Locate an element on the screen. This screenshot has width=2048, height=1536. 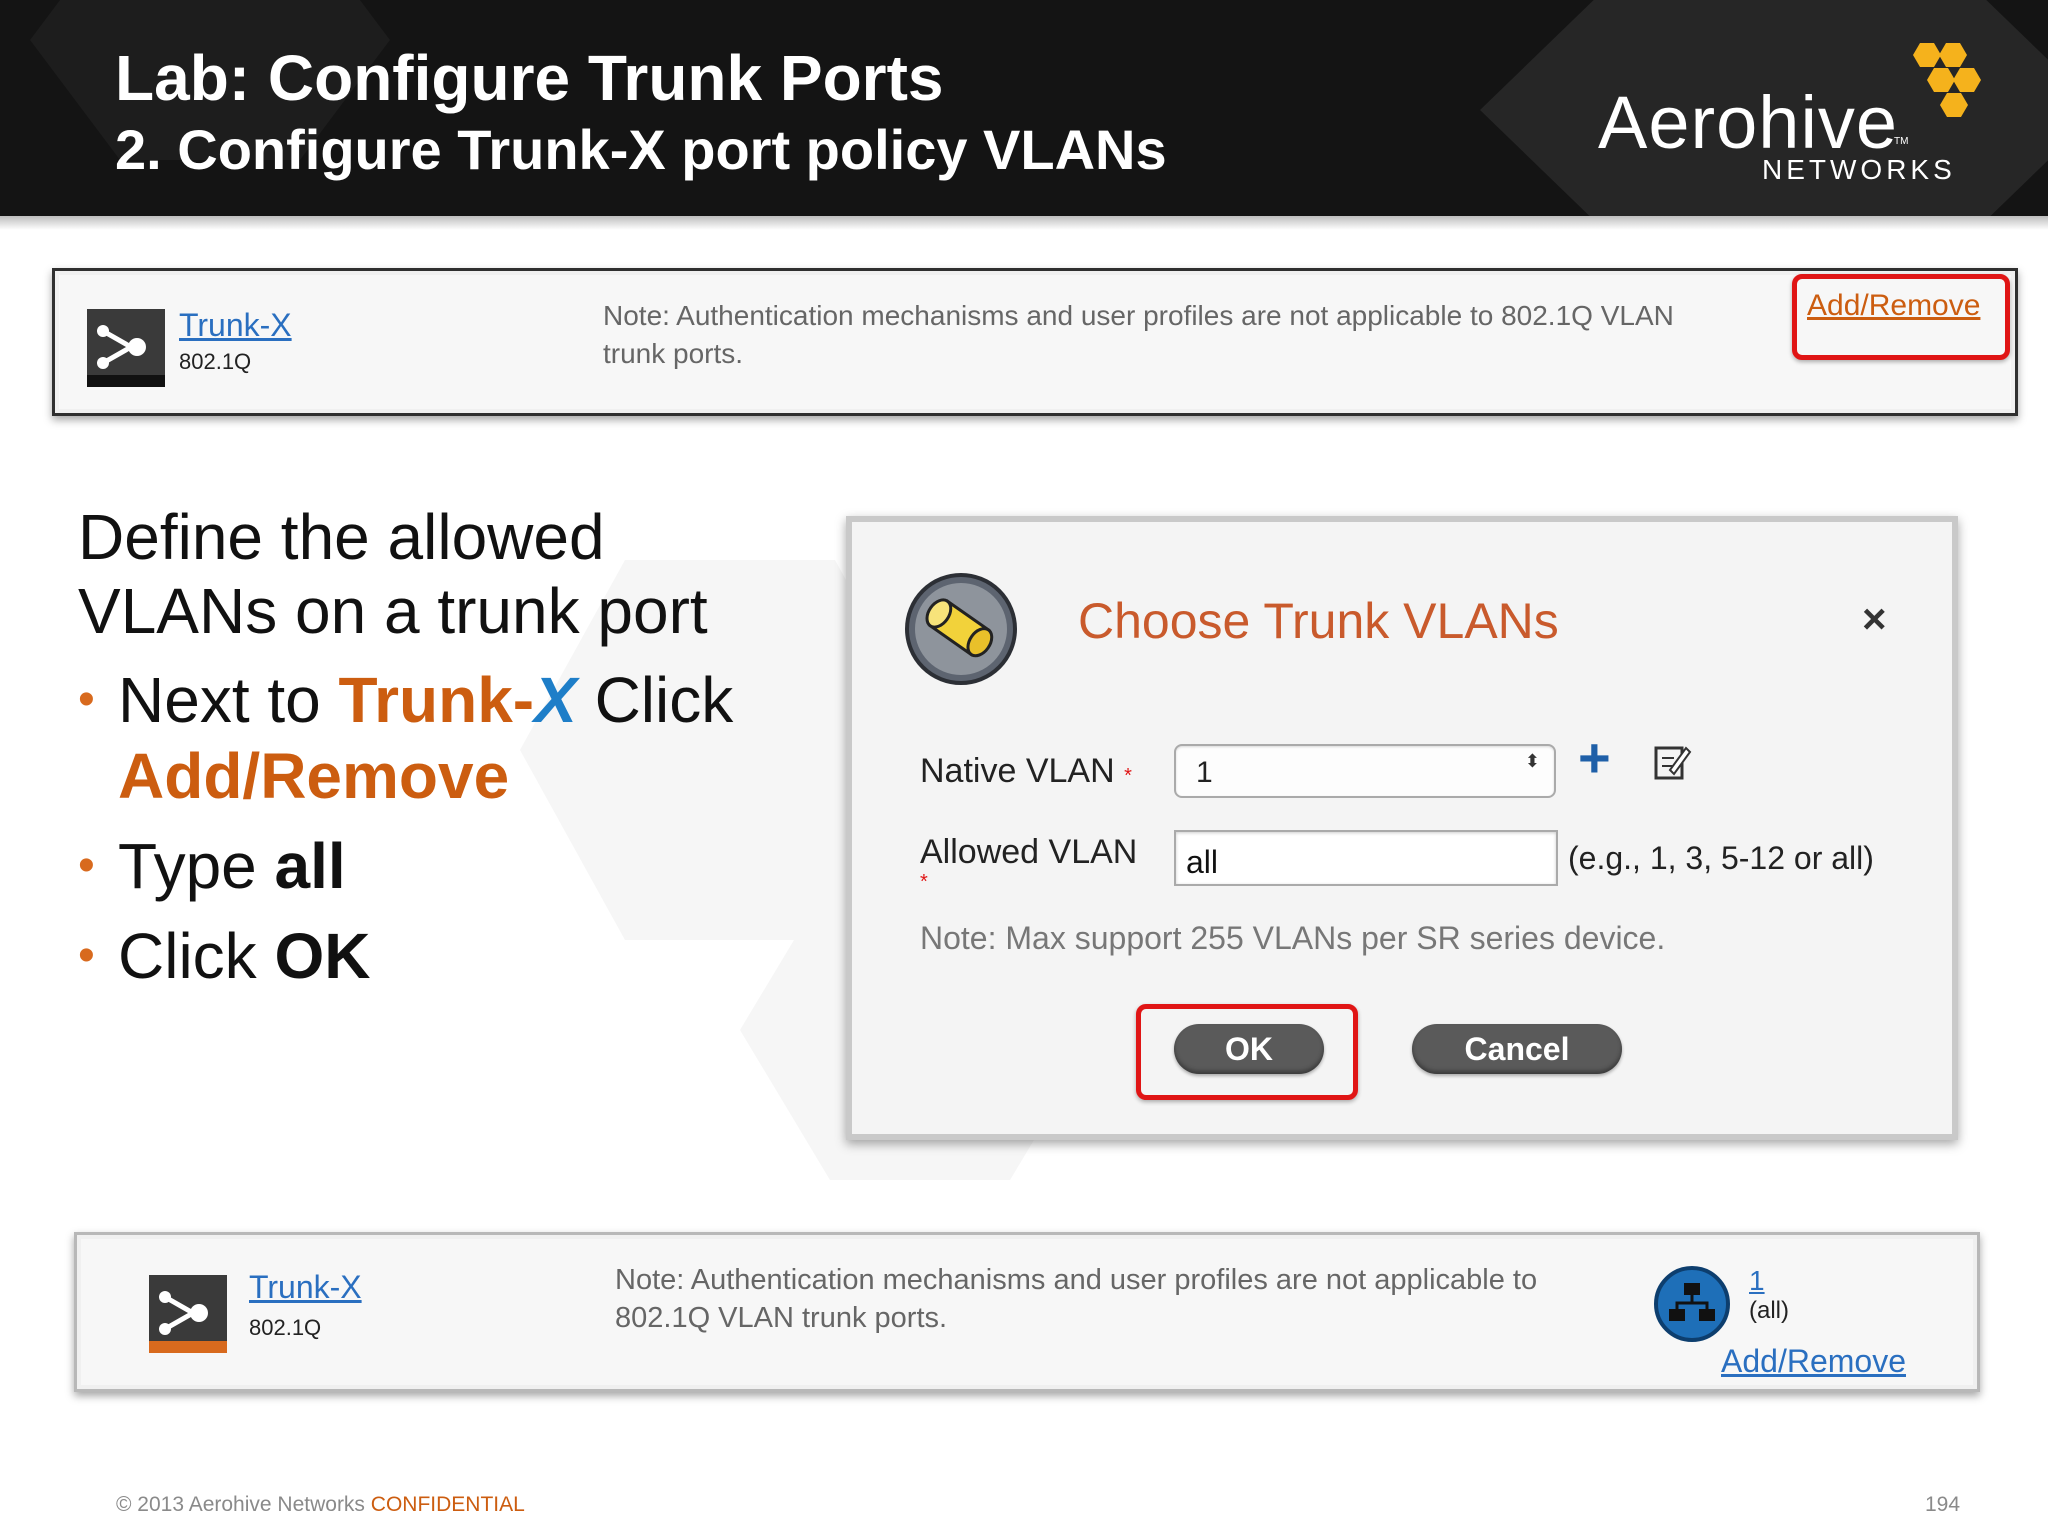
edit-vlan-icon is located at coordinates (1672, 762).